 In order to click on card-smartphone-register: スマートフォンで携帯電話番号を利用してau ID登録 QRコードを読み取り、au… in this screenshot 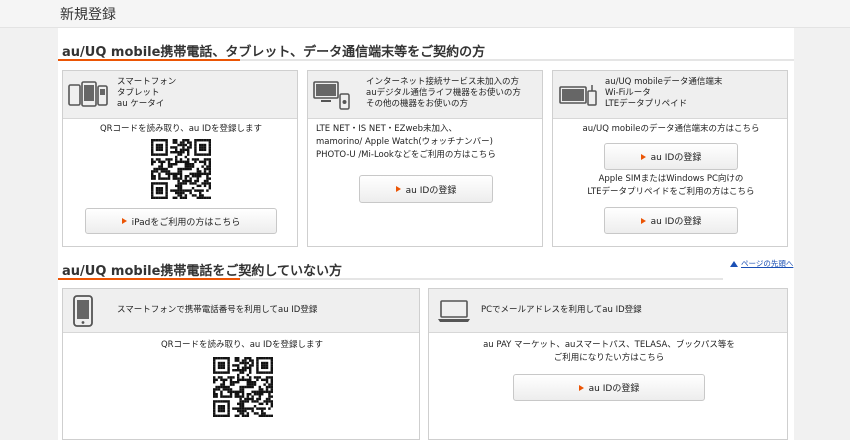, I will do `click(241, 364)`.